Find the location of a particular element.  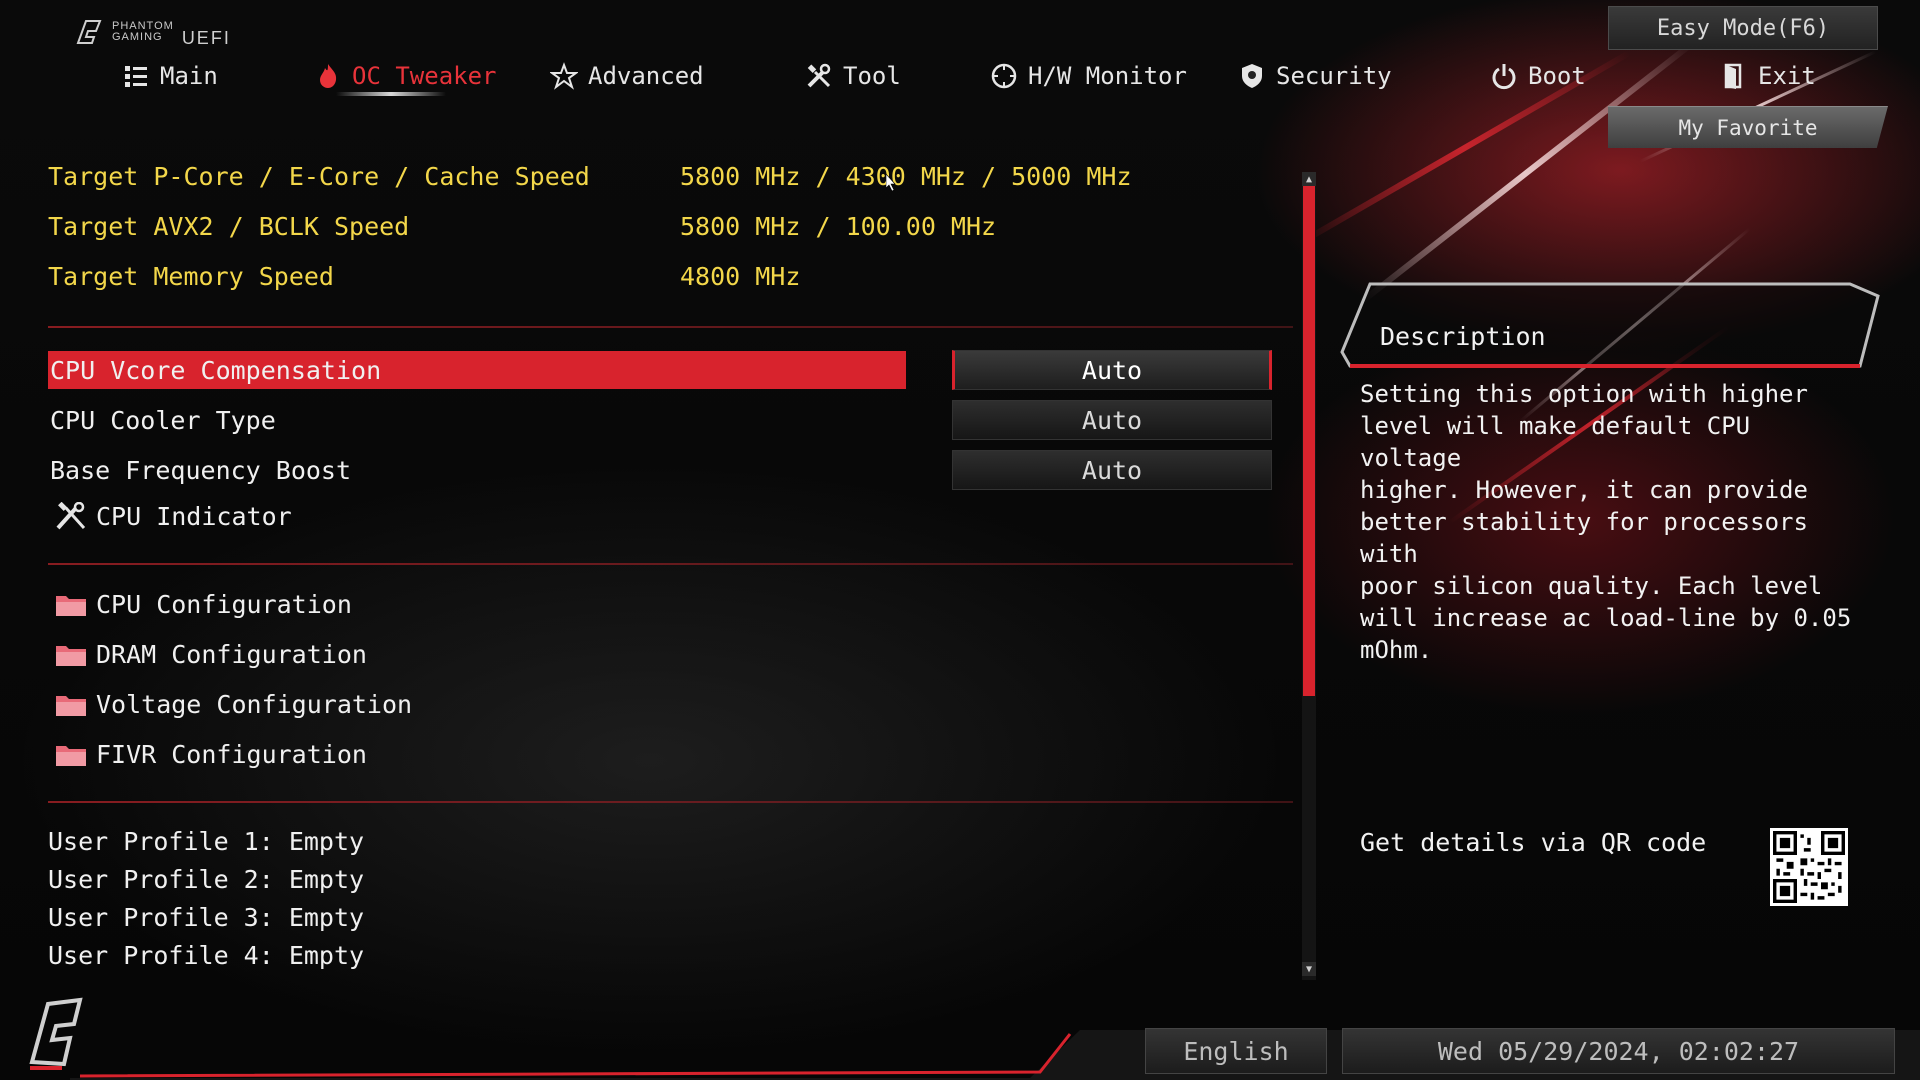

scroll-down-arrow-icon: ▼ is located at coordinates (1309, 969).